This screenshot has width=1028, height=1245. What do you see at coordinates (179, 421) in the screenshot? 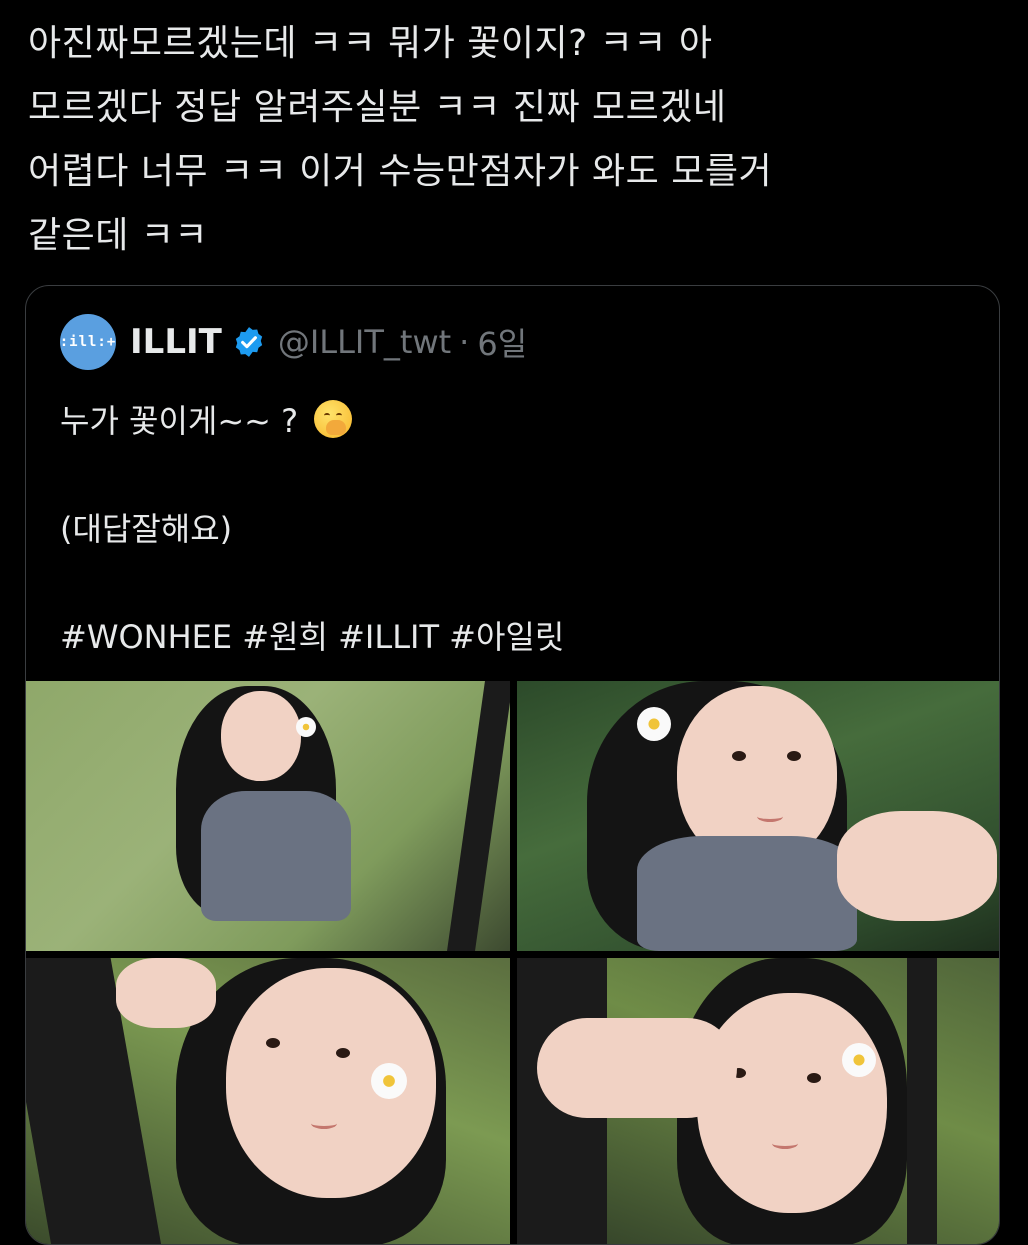
I see `quote-line-1-text: 누가 꽃이게~~ ?` at bounding box center [179, 421].